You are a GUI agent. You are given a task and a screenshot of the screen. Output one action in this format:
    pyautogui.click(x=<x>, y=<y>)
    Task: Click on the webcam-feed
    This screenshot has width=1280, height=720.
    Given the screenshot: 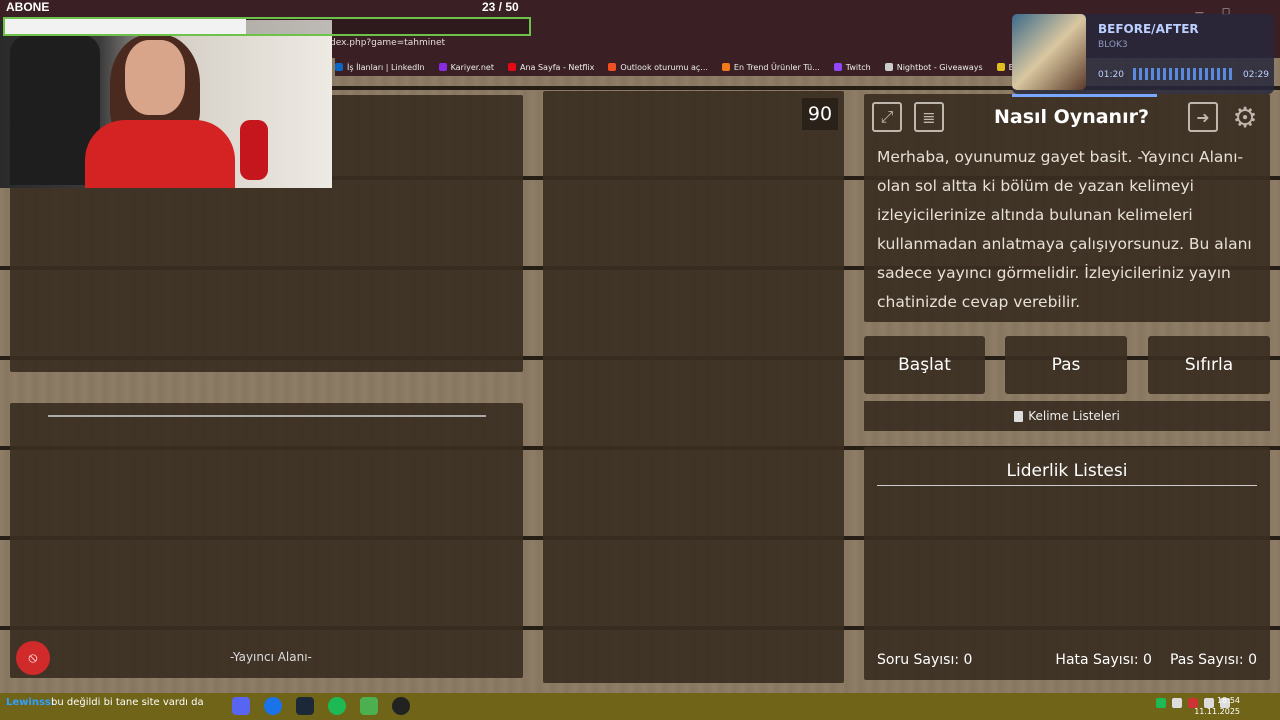 What is the action you would take?
    pyautogui.click(x=166, y=104)
    